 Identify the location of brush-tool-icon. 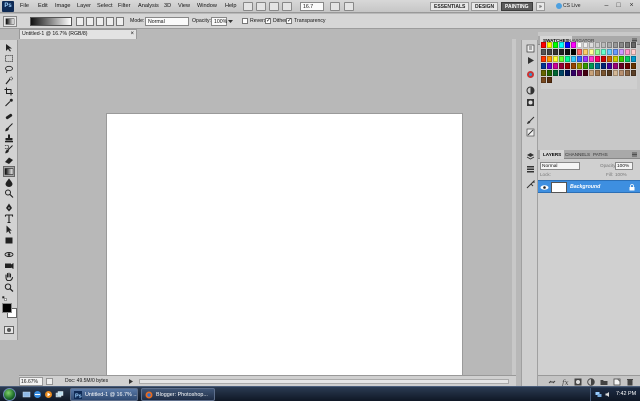
(9, 127).